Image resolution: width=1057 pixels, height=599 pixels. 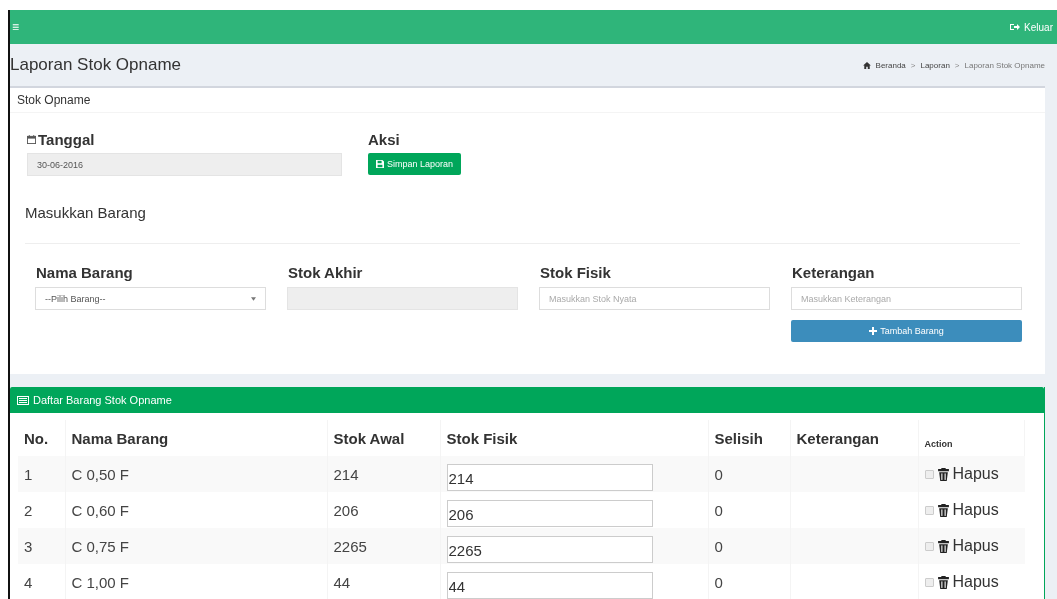 I want to click on breadcrumb-item: Laporan Stok Opname, so click(x=1004, y=65).